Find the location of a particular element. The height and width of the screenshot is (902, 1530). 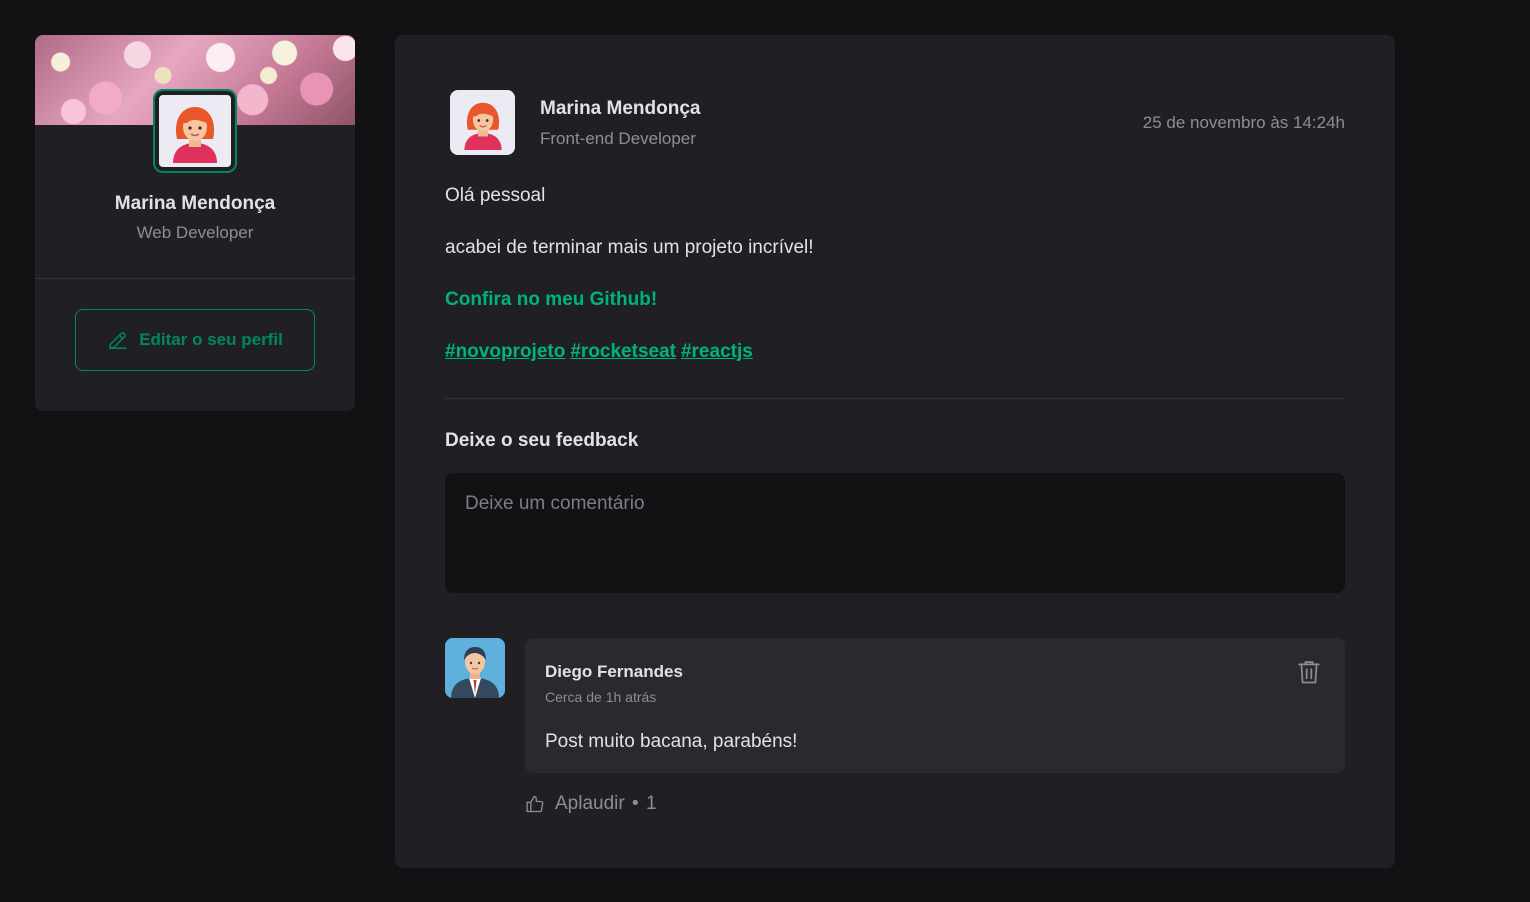

feedback-title: Deixe o seu feedback is located at coordinates (542, 440).